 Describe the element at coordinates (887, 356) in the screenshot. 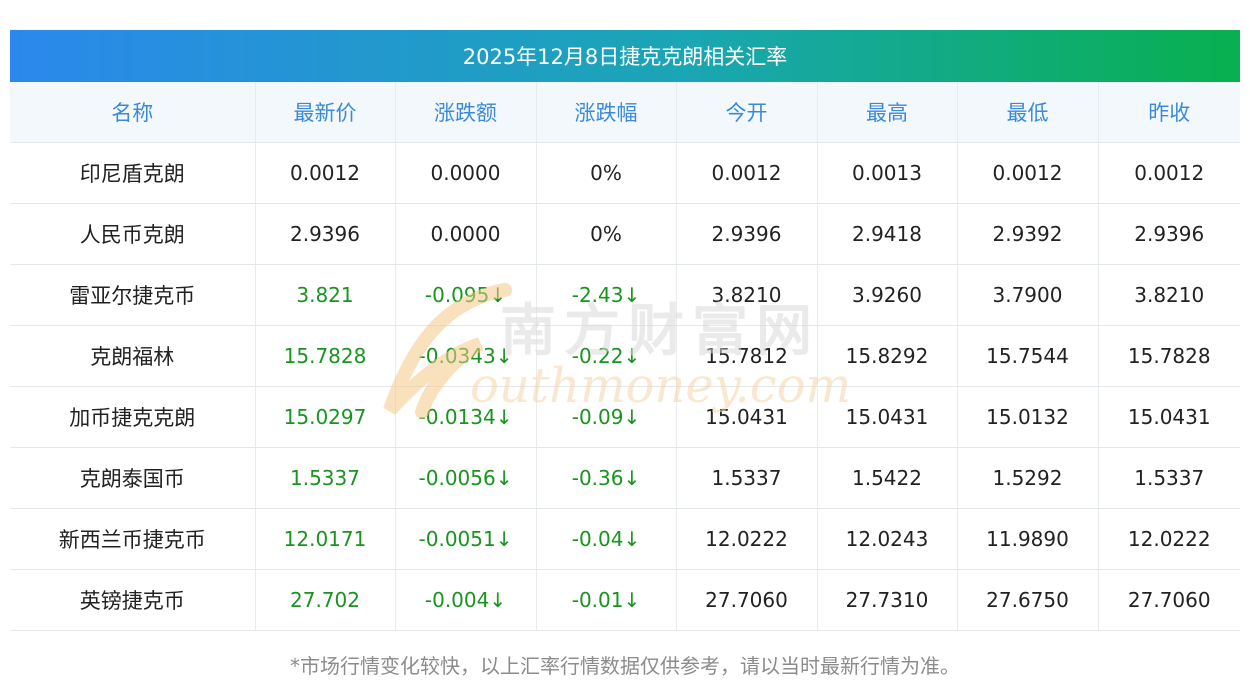

I see `high-cell: 15.8292` at that location.